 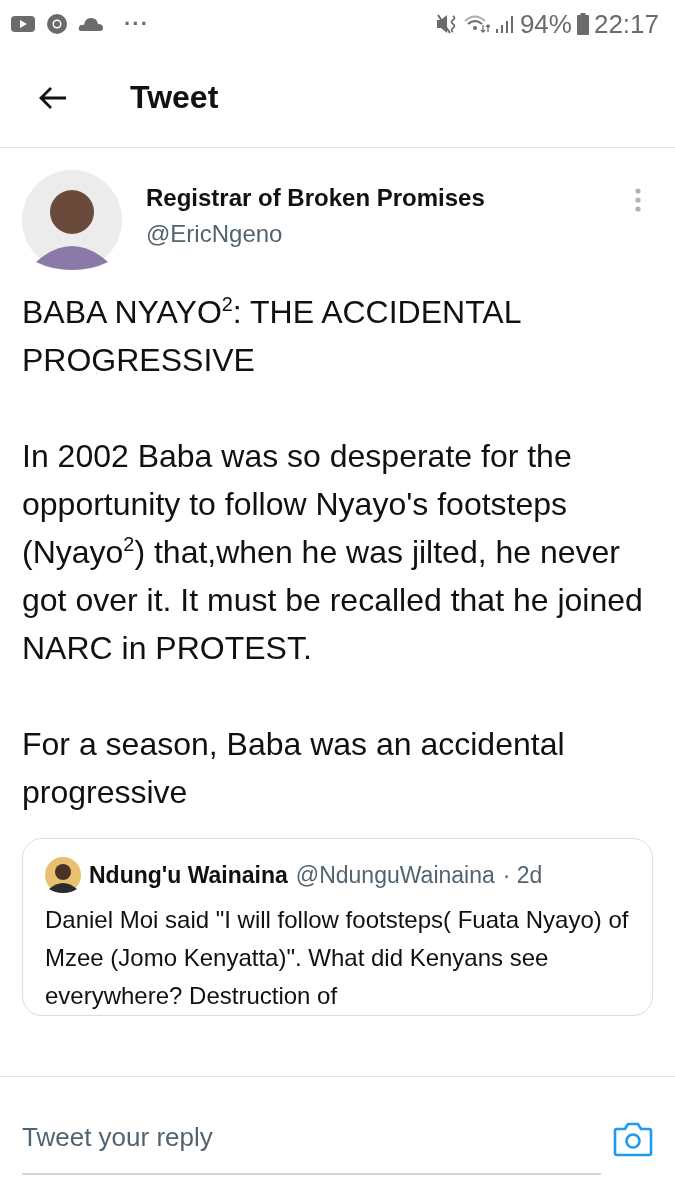 I want to click on battery-icon, so click(x=582, y=24).